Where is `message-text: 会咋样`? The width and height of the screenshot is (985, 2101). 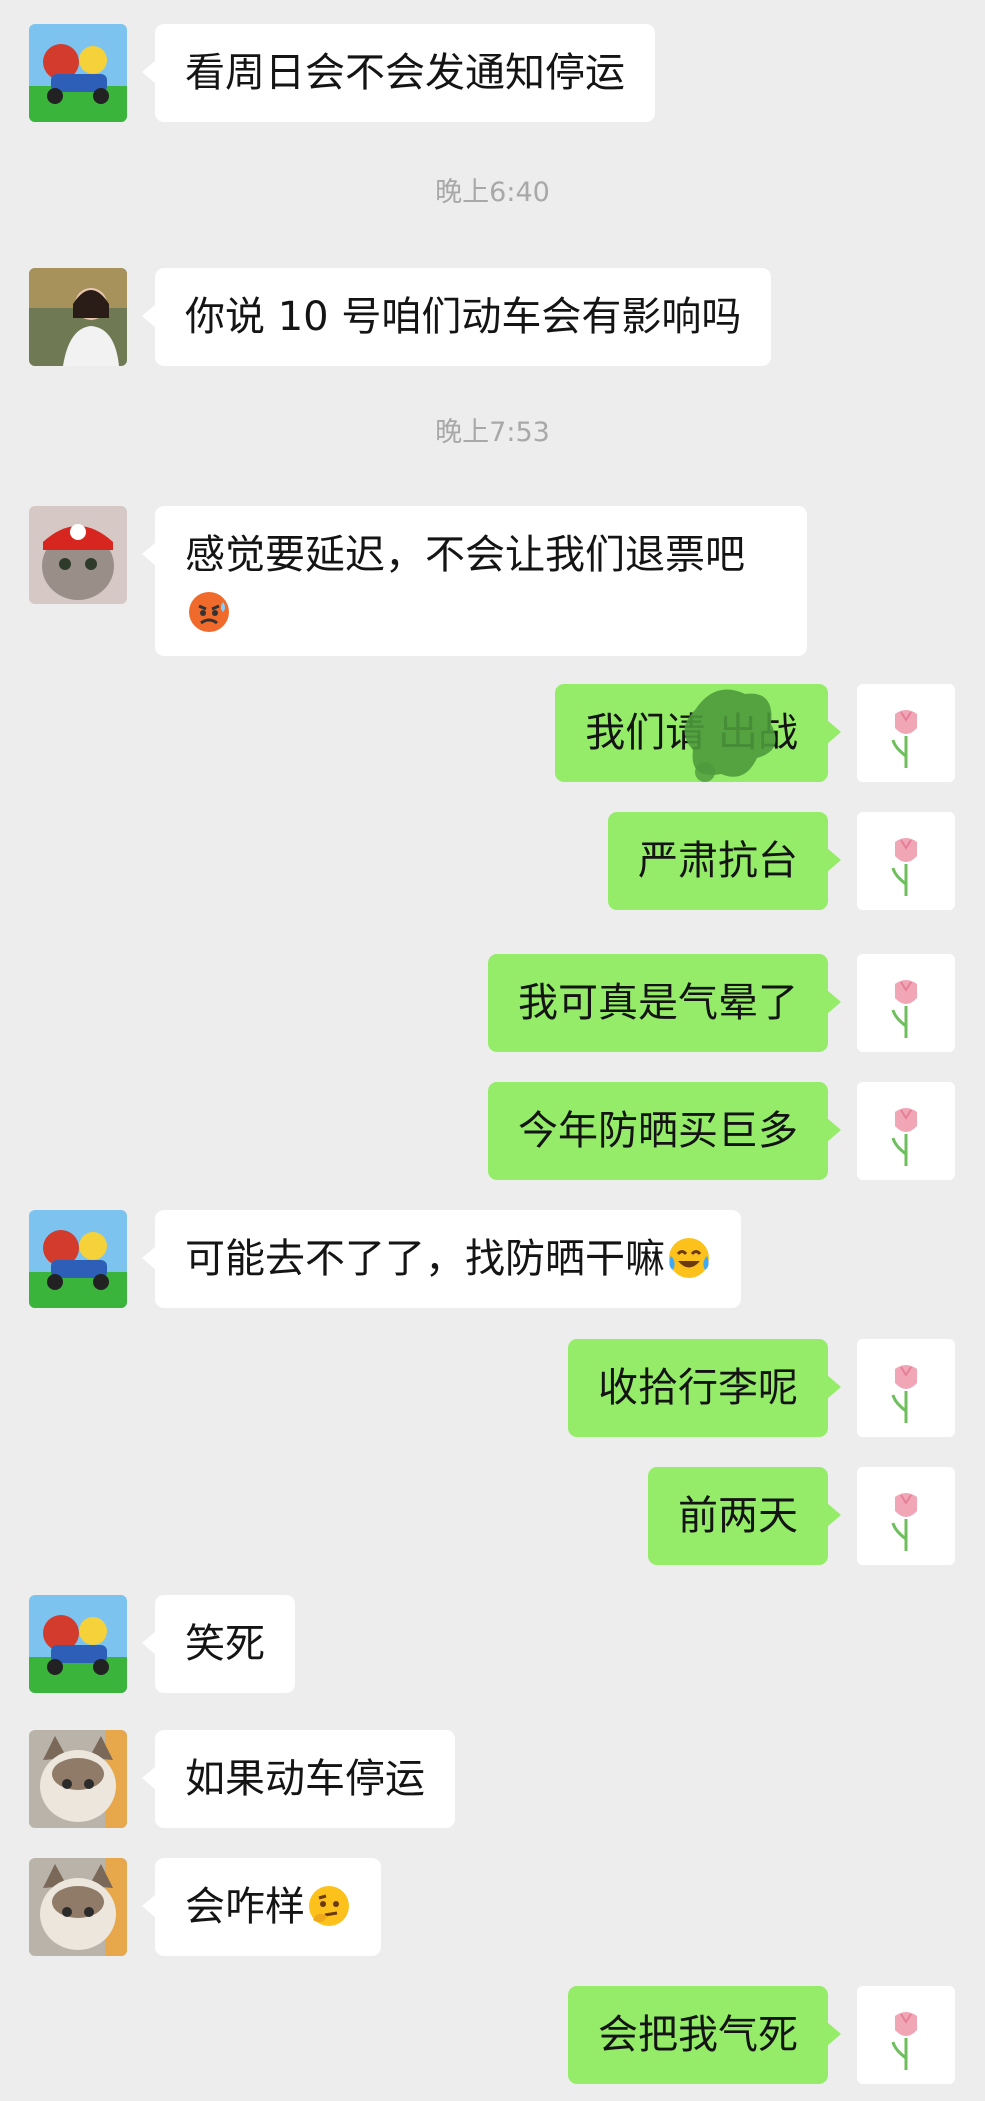 message-text: 会咋样 is located at coordinates (245, 1907).